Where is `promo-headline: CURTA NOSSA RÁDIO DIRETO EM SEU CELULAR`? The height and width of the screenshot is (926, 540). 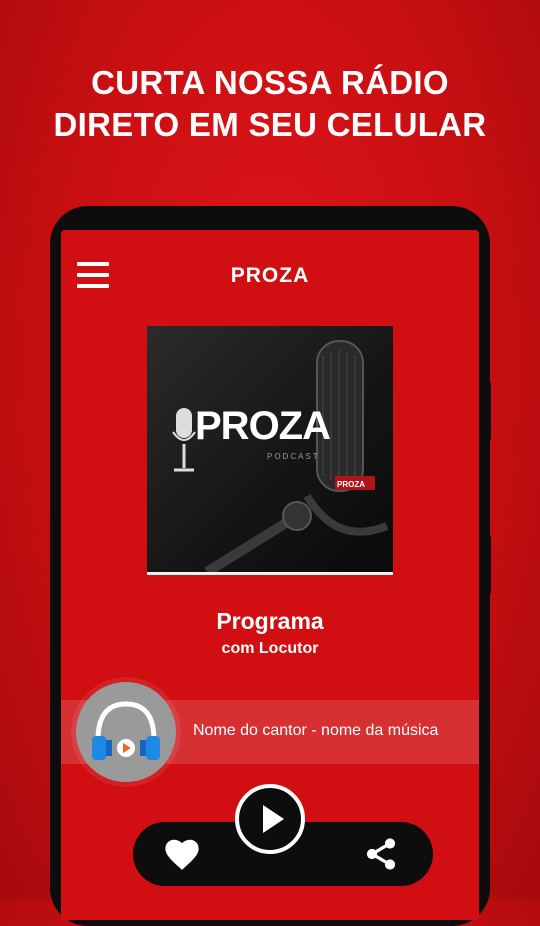 promo-headline: CURTA NOSSA RÁDIO DIRETO EM SEU CELULAR is located at coordinates (270, 104).